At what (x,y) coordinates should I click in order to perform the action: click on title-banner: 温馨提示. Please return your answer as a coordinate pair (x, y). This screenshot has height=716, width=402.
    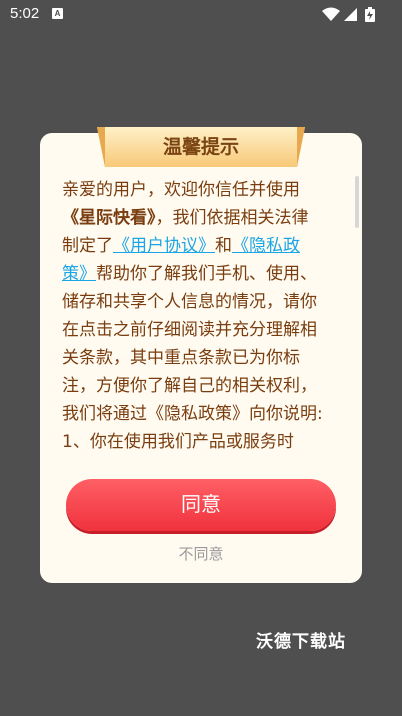
    Looking at the image, I should click on (201, 147).